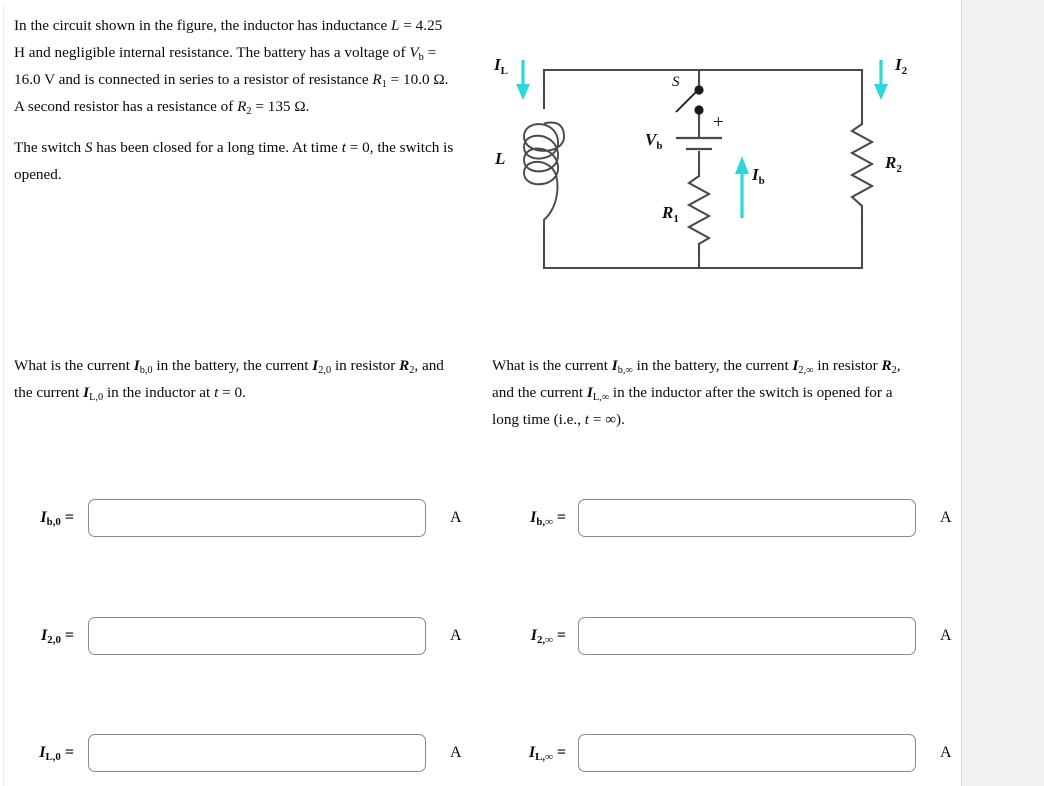 This screenshot has width=1044, height=786. What do you see at coordinates (862, 172) in the screenshot?
I see `resistor-r2-symbol` at bounding box center [862, 172].